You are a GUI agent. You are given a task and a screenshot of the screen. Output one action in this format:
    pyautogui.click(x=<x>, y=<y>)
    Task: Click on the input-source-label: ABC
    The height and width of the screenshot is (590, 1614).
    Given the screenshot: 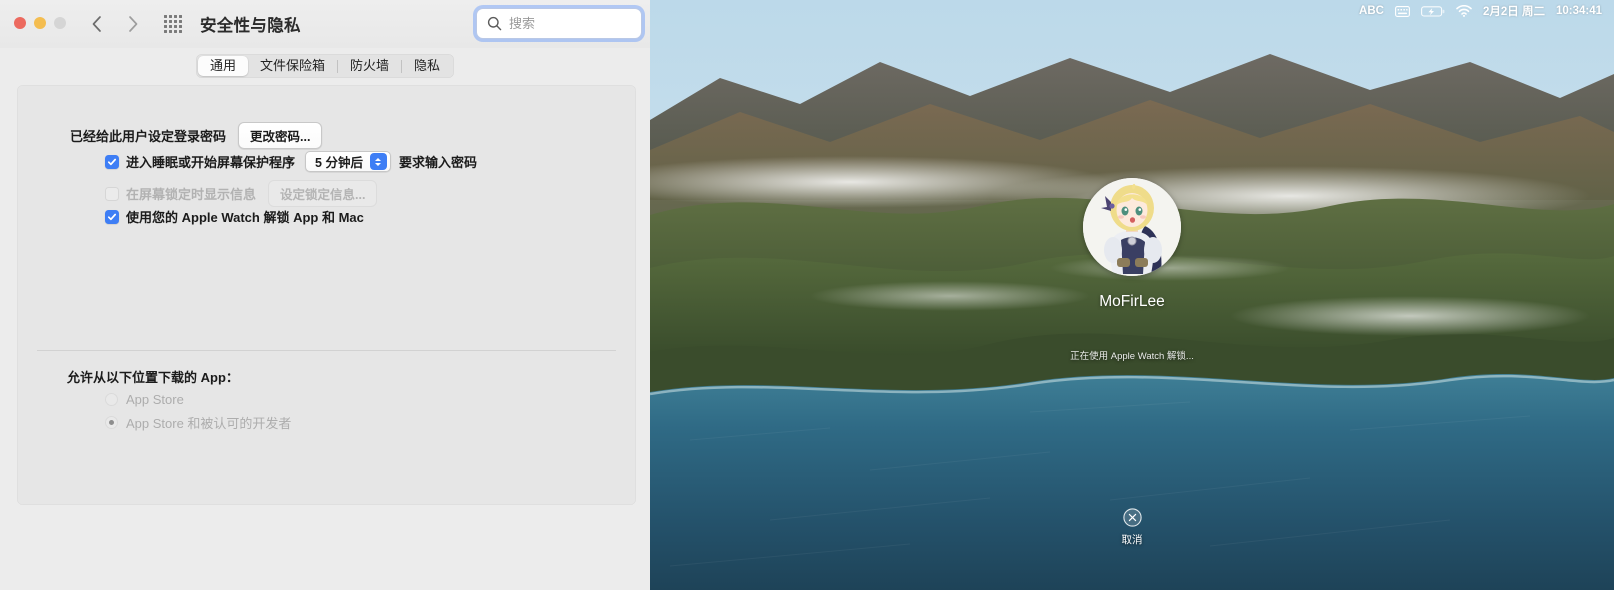 What is the action you would take?
    pyautogui.click(x=1371, y=11)
    